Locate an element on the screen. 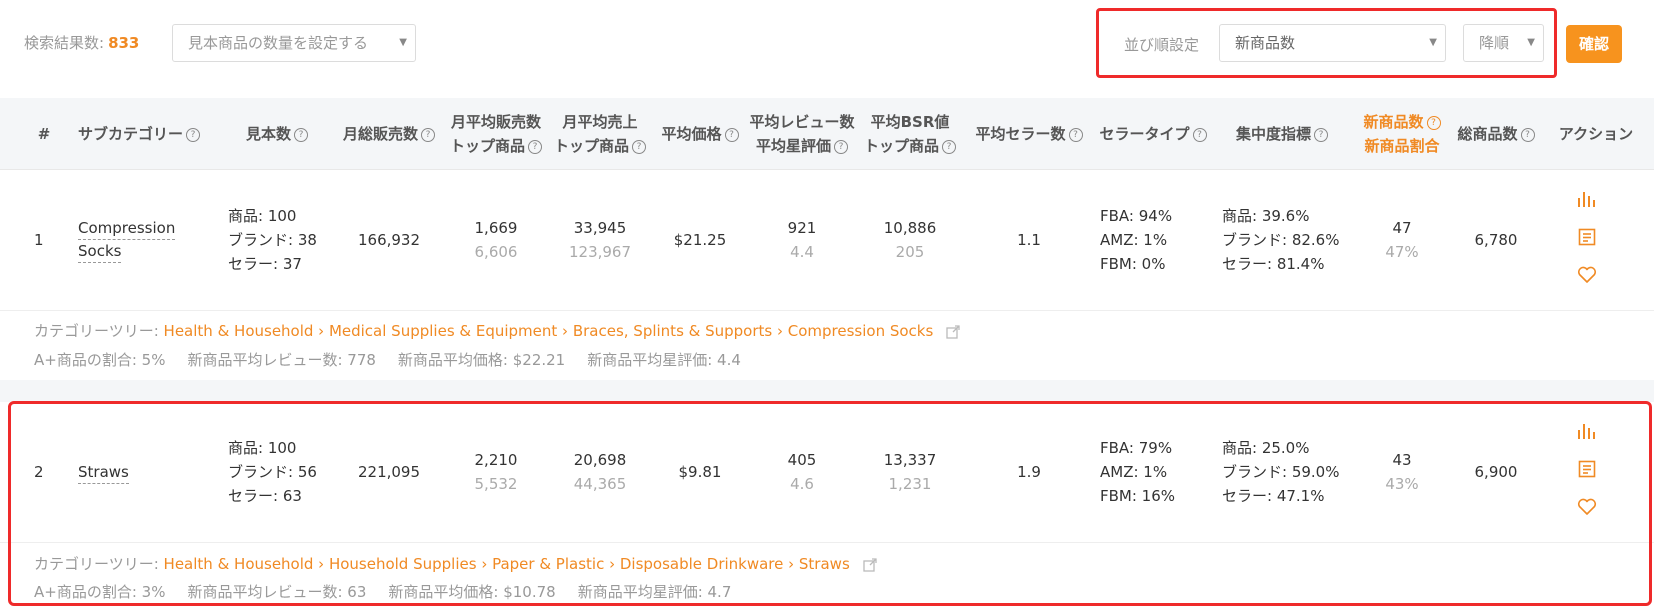 The width and height of the screenshot is (1654, 615). header-index: # is located at coordinates (44, 134).